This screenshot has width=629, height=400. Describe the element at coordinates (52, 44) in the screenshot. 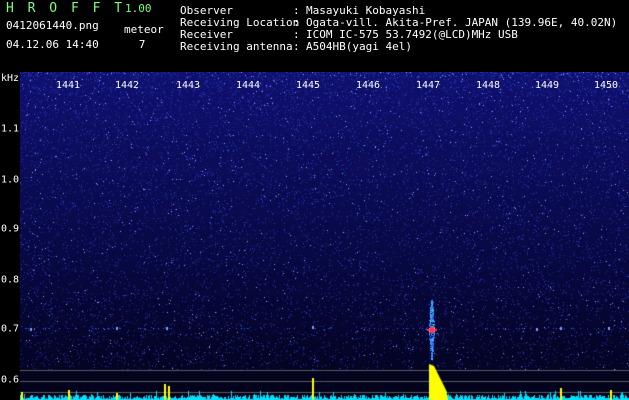

I see `capture-datetime: 04.12.06 14:40` at that location.